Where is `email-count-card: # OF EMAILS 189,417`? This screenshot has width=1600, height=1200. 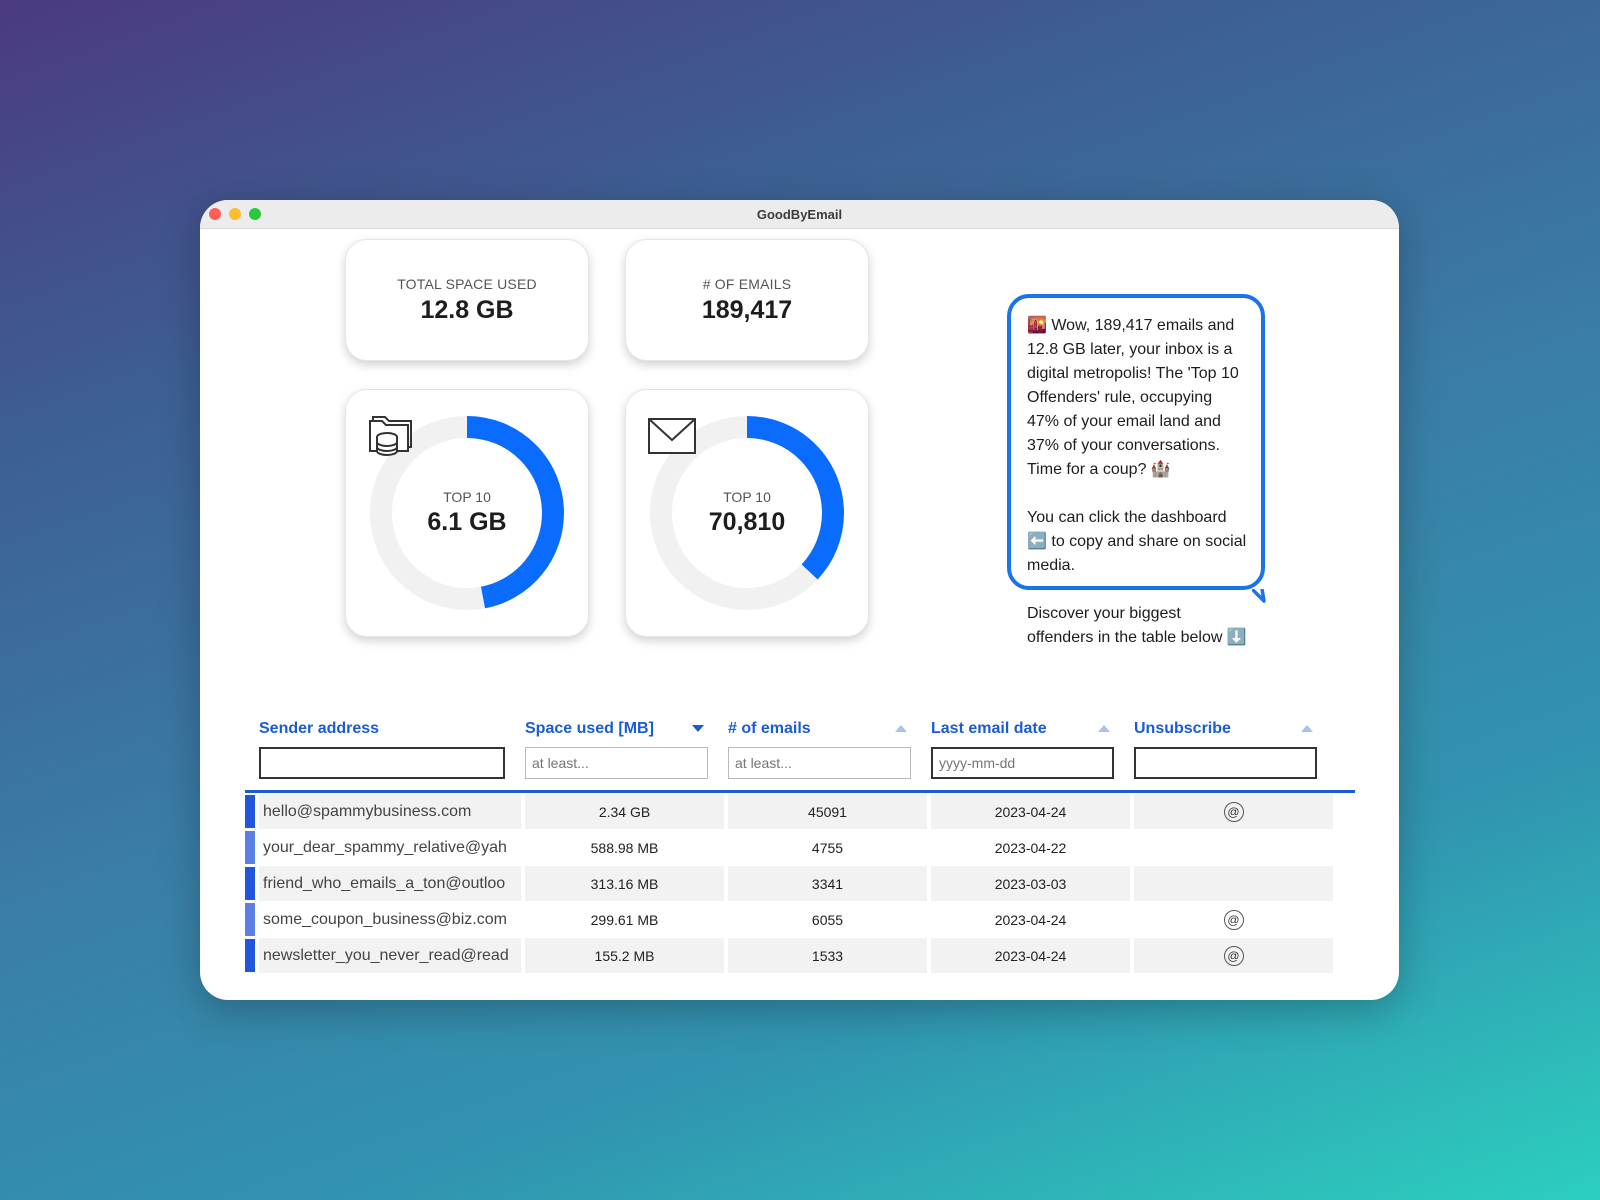 email-count-card: # OF EMAILS 189,417 is located at coordinates (747, 300).